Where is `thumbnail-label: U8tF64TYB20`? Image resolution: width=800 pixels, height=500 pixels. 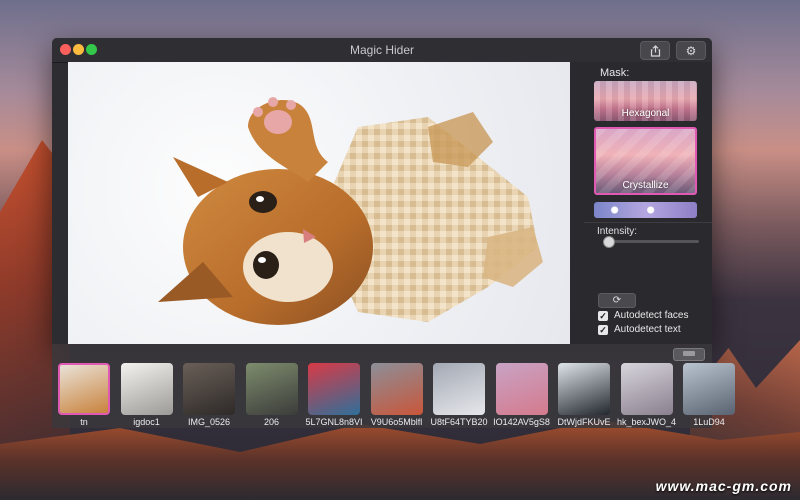
thumbnail-label: U8tF64TYB20 is located at coordinates (459, 422).